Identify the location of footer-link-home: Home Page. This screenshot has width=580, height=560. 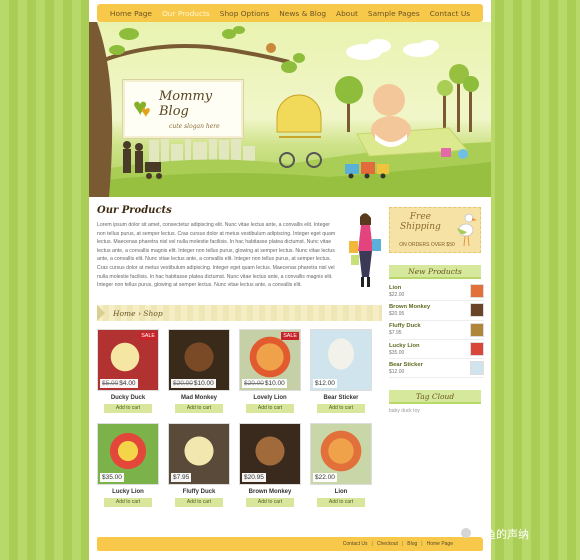
(440, 544).